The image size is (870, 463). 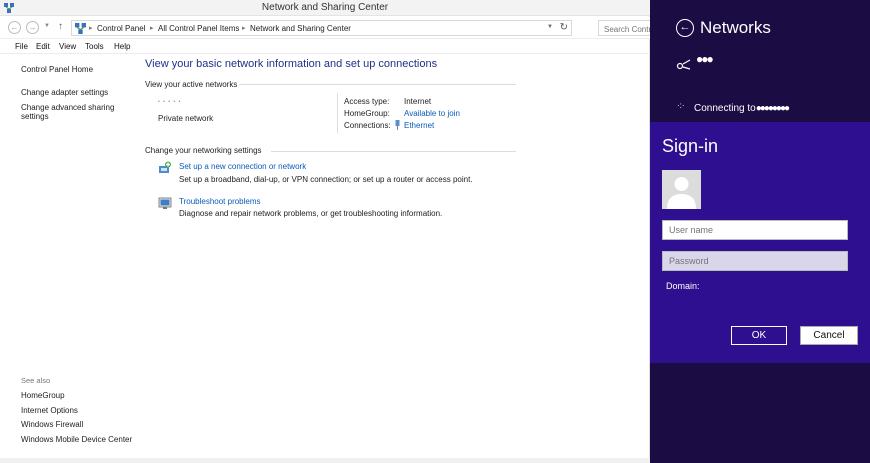 What do you see at coordinates (419, 125) in the screenshot?
I see `ethernet-link: Ethernet` at bounding box center [419, 125].